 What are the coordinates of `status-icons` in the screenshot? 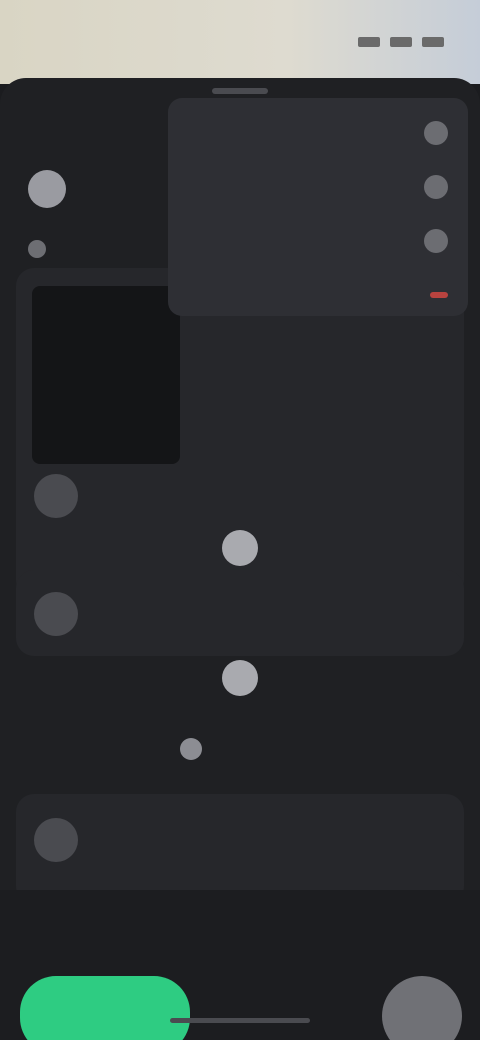 It's located at (401, 42).